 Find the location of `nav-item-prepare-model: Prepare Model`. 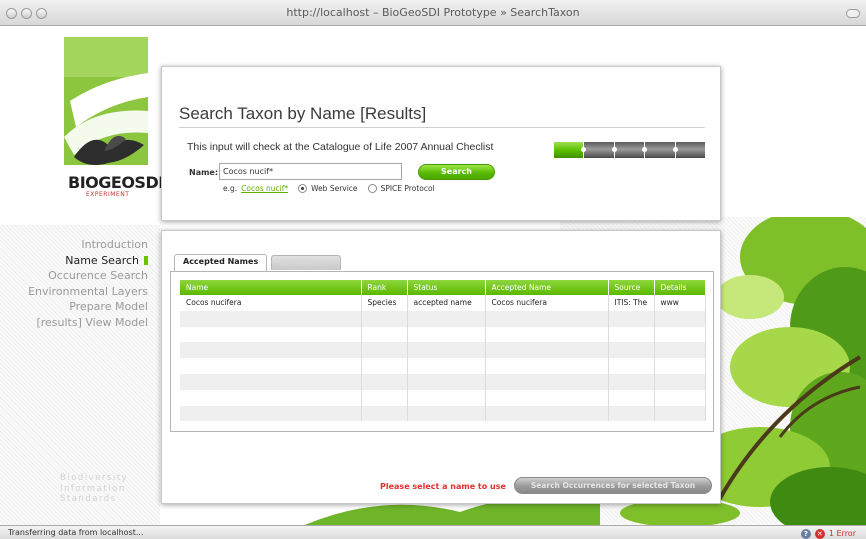

nav-item-prepare-model: Prepare Model is located at coordinates (88, 307).